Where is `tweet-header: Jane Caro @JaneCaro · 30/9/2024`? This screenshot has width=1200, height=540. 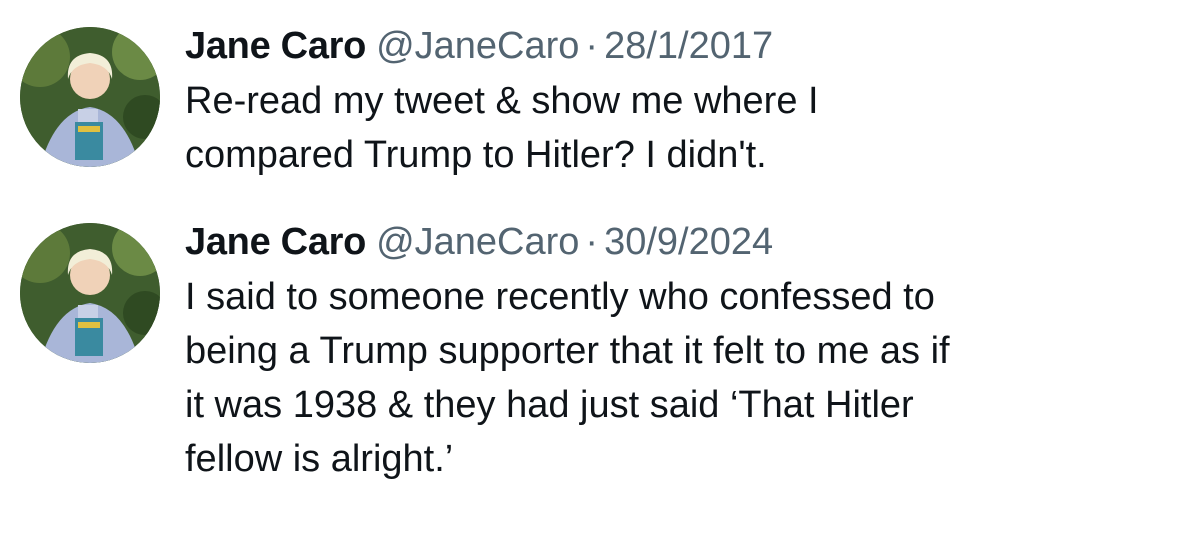 tweet-header: Jane Caro @JaneCaro · 30/9/2024 is located at coordinates (685, 242).